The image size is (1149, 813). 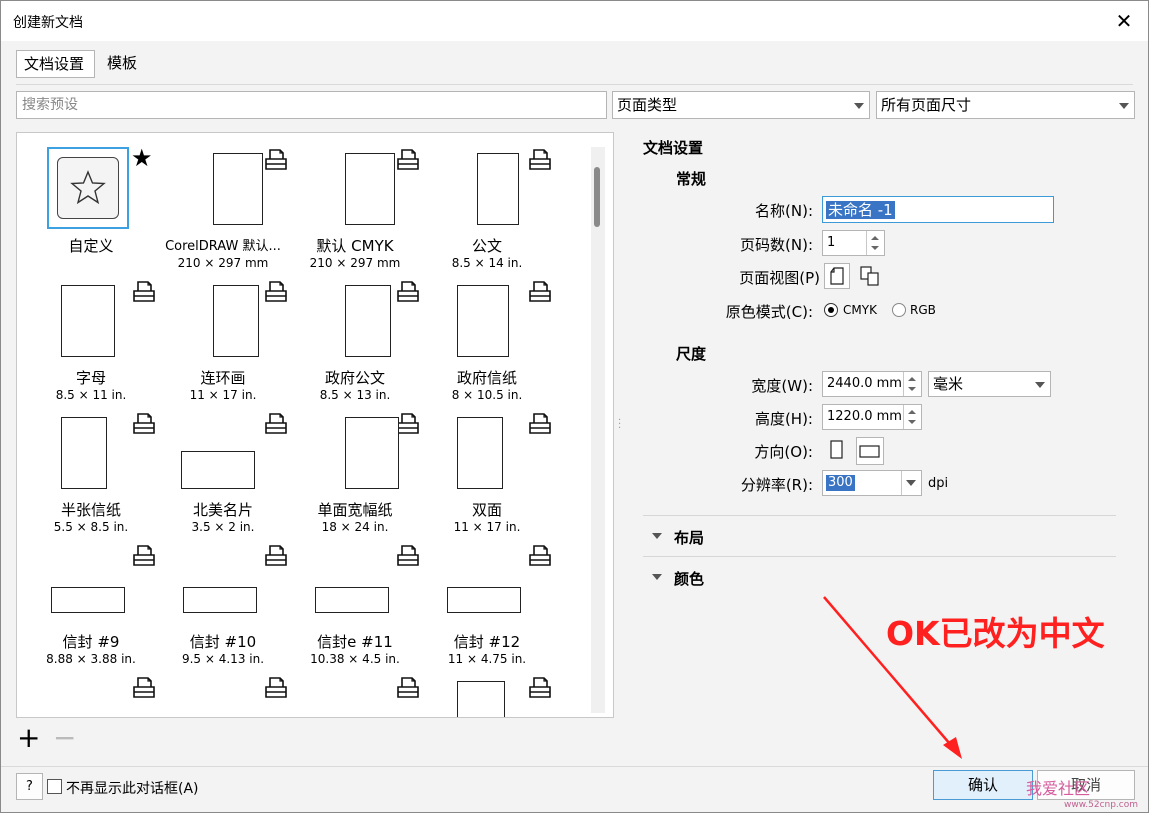 I want to click on resolution-select: 300, so click(x=872, y=483).